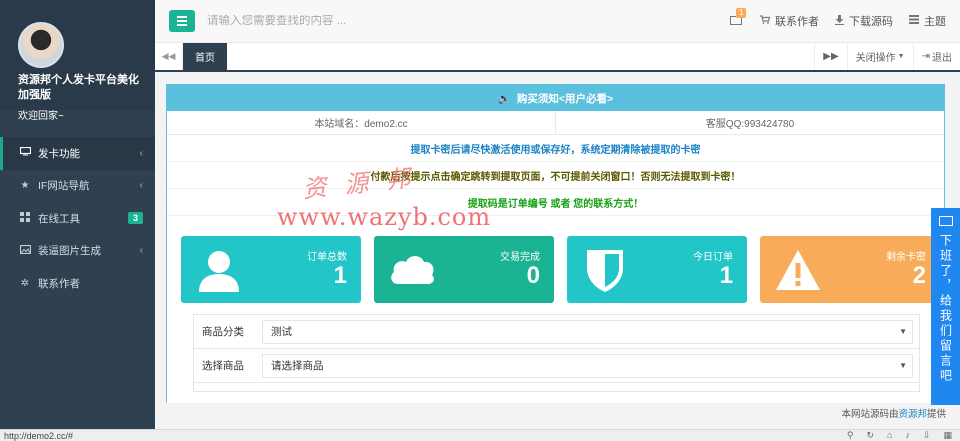 The image size is (960, 441). I want to click on cloud-icon, so click(412, 270).